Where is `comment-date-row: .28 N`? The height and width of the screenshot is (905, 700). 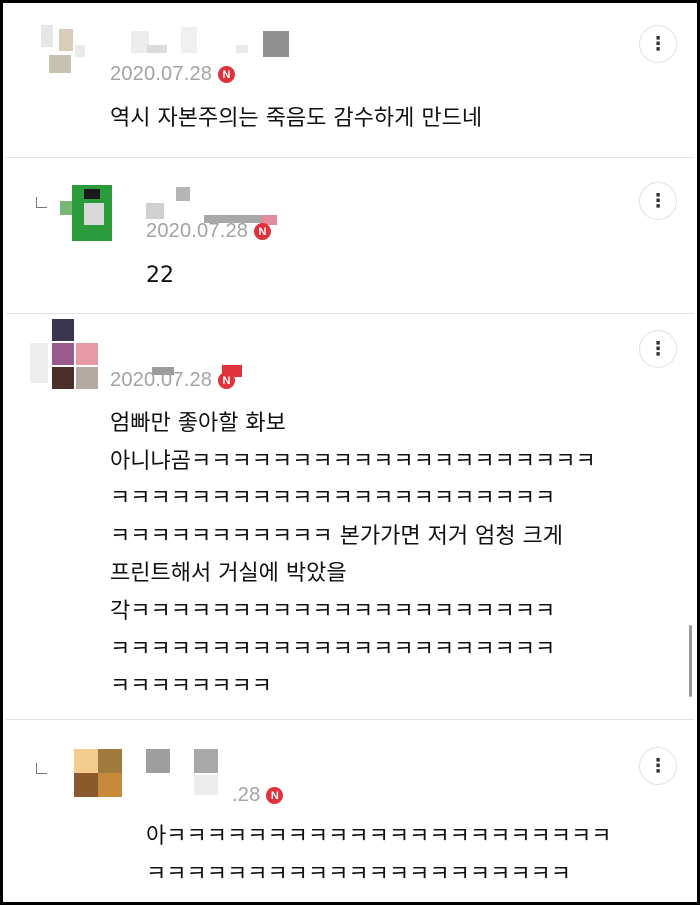 comment-date-row: .28 N is located at coordinates (258, 795).